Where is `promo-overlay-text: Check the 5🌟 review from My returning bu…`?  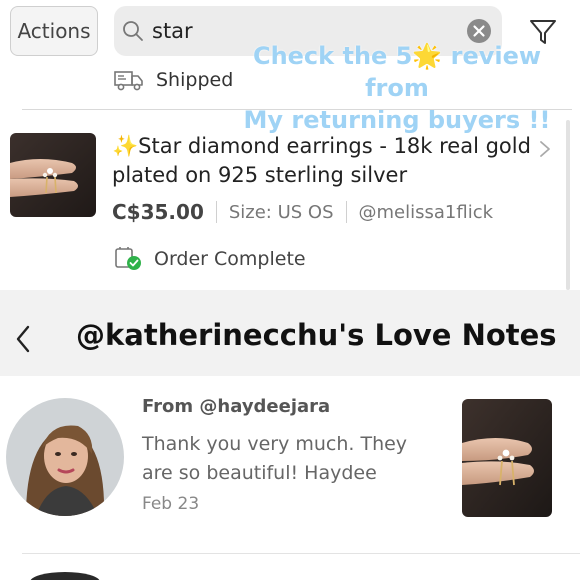 promo-overlay-text: Check the 5🌟 review from My returning bu… is located at coordinates (397, 88).